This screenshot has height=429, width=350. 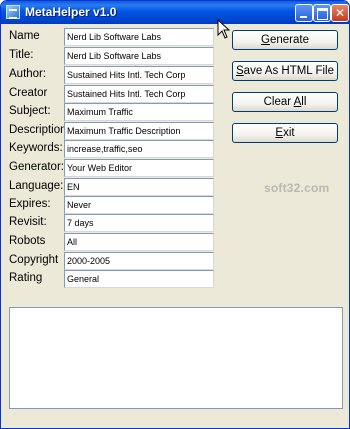 I want to click on title-bar: MetaHelper v1.0, so click(x=175, y=12).